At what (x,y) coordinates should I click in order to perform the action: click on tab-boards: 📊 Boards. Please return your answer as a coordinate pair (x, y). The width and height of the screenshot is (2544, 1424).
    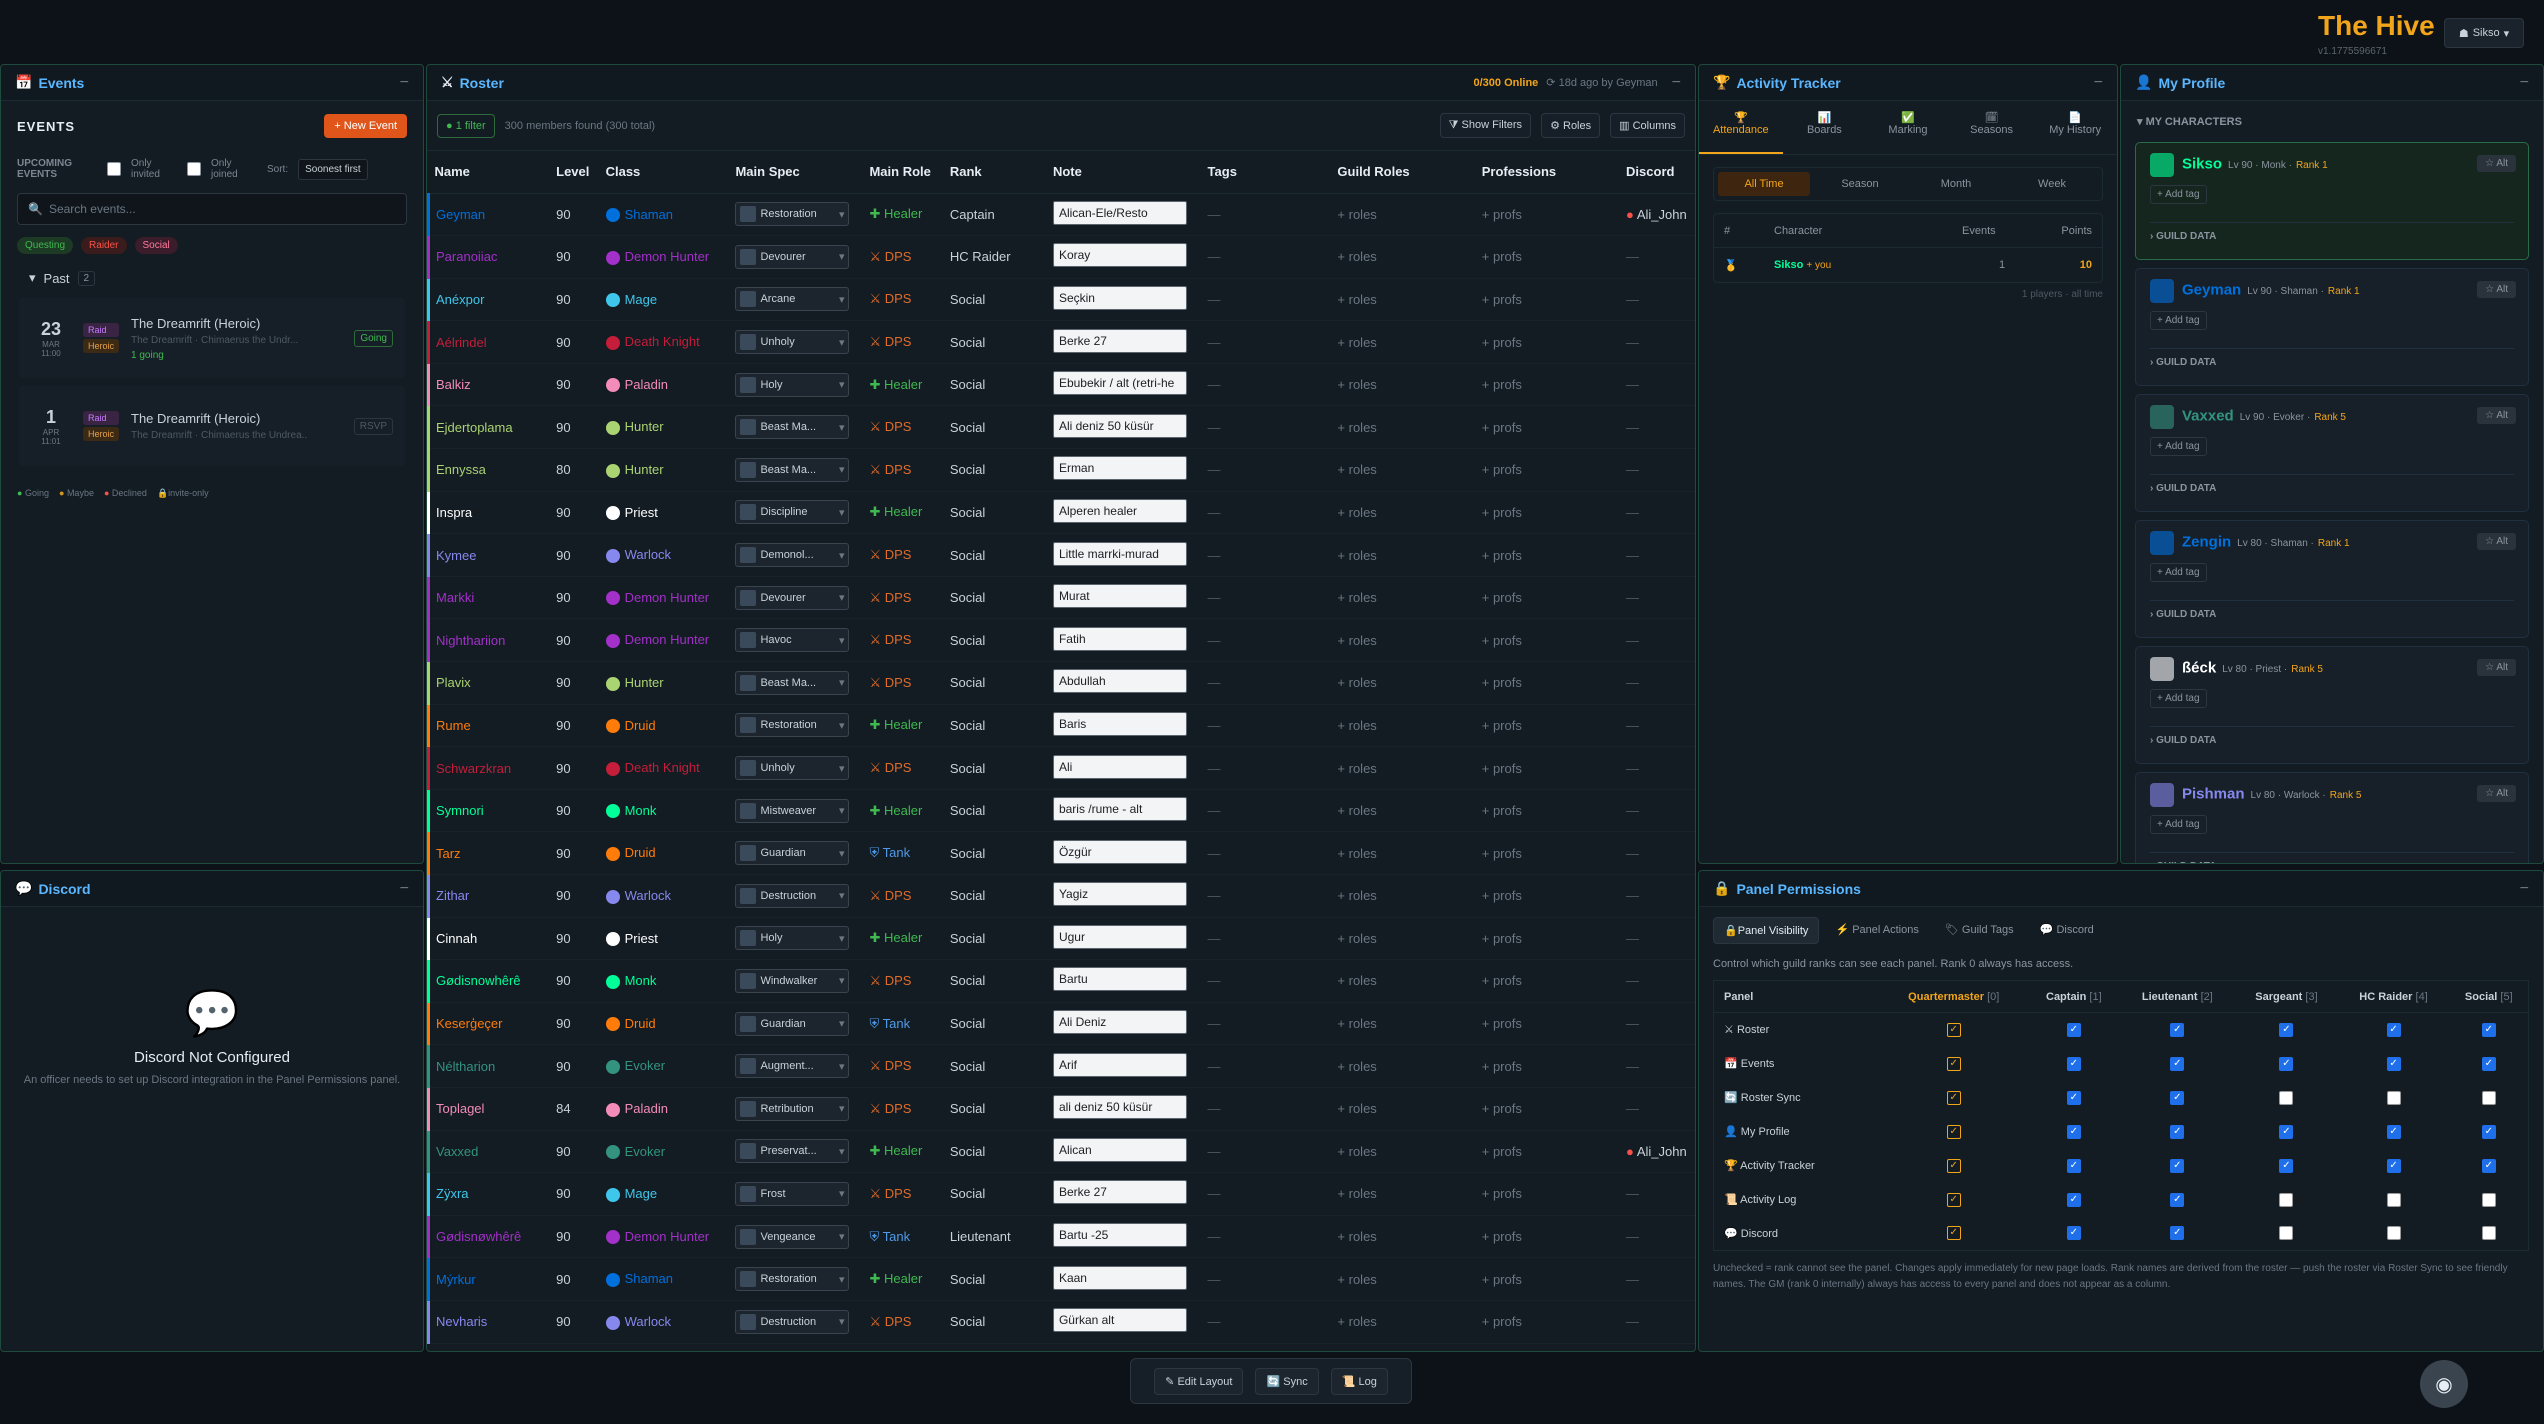
    Looking at the image, I should click on (1825, 127).